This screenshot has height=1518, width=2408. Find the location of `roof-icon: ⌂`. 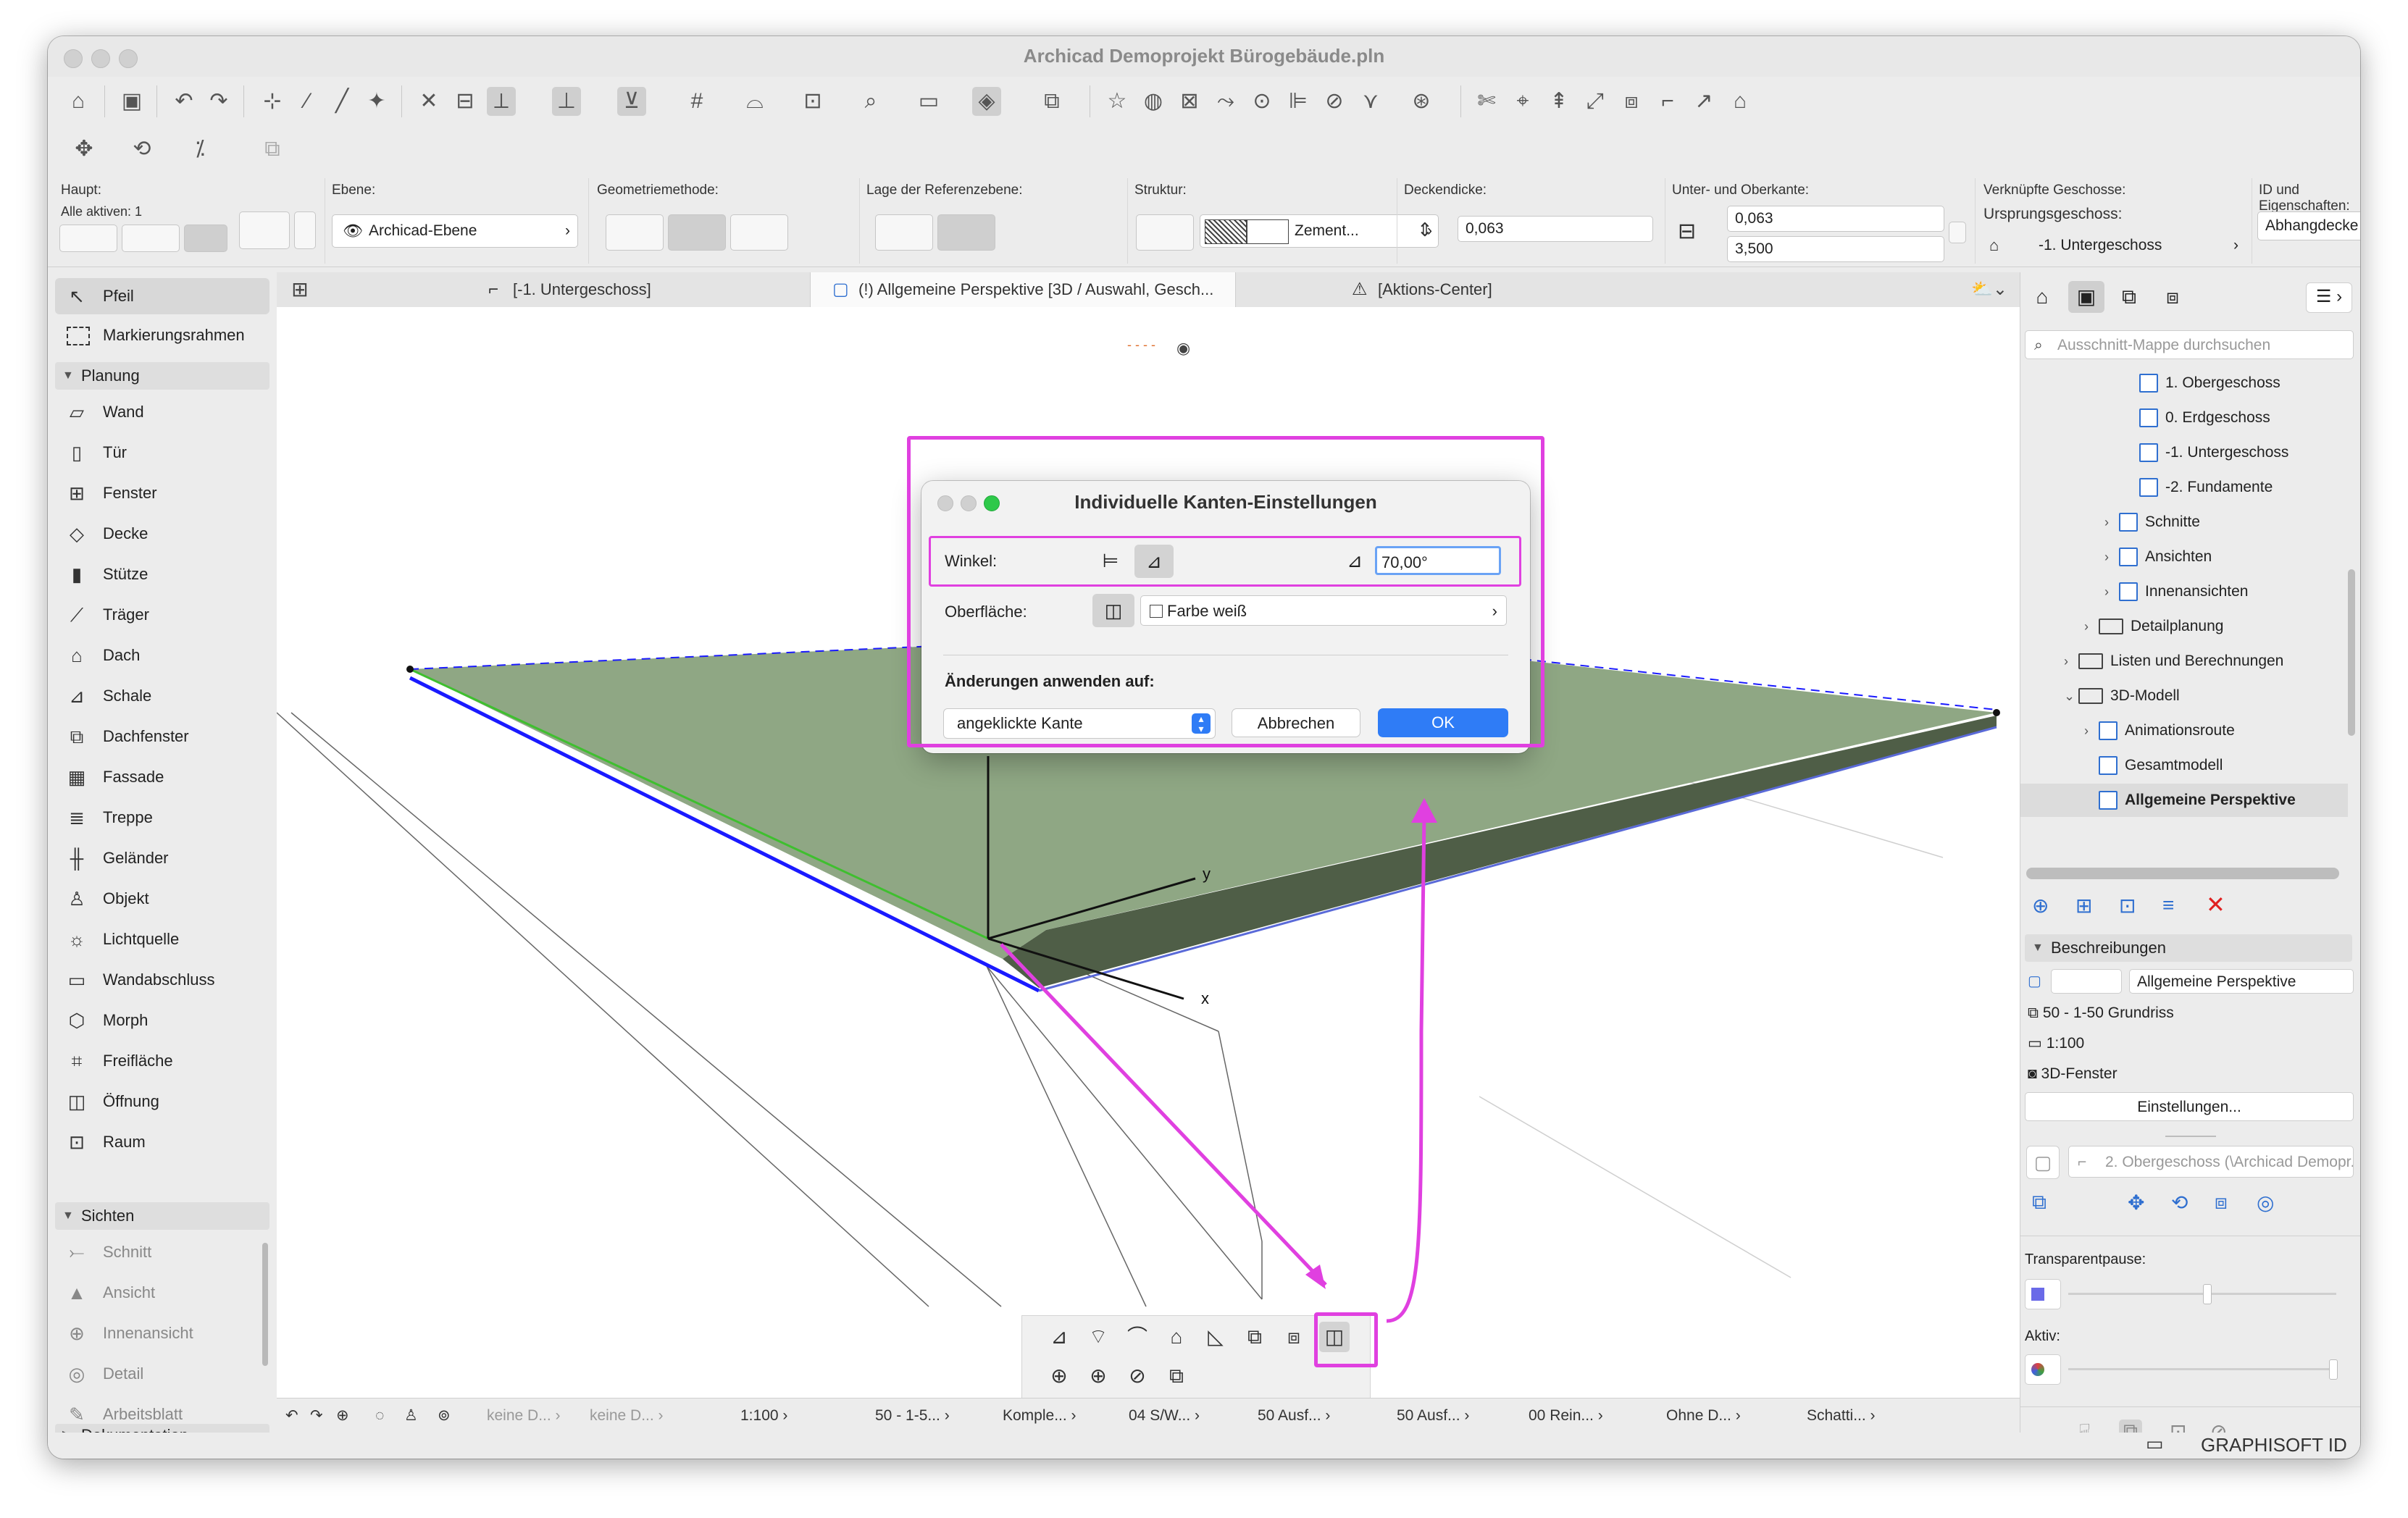

roof-icon: ⌂ is located at coordinates (1740, 101).